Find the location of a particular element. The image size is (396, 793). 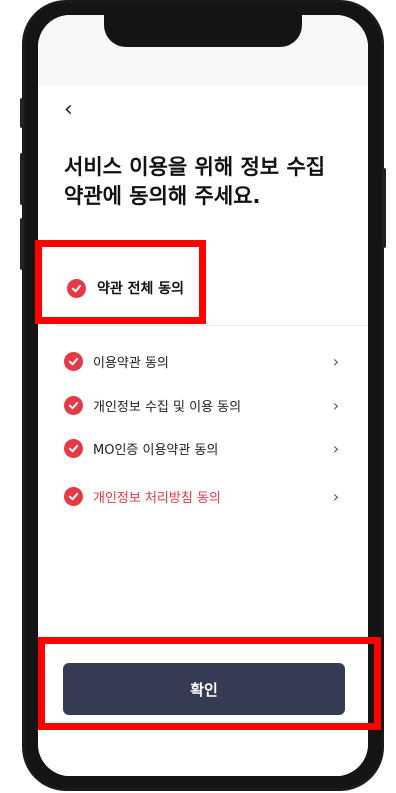

term-item-privacy-collection: 개인정보 수집 및 이용 동의 › is located at coordinates (204, 405).